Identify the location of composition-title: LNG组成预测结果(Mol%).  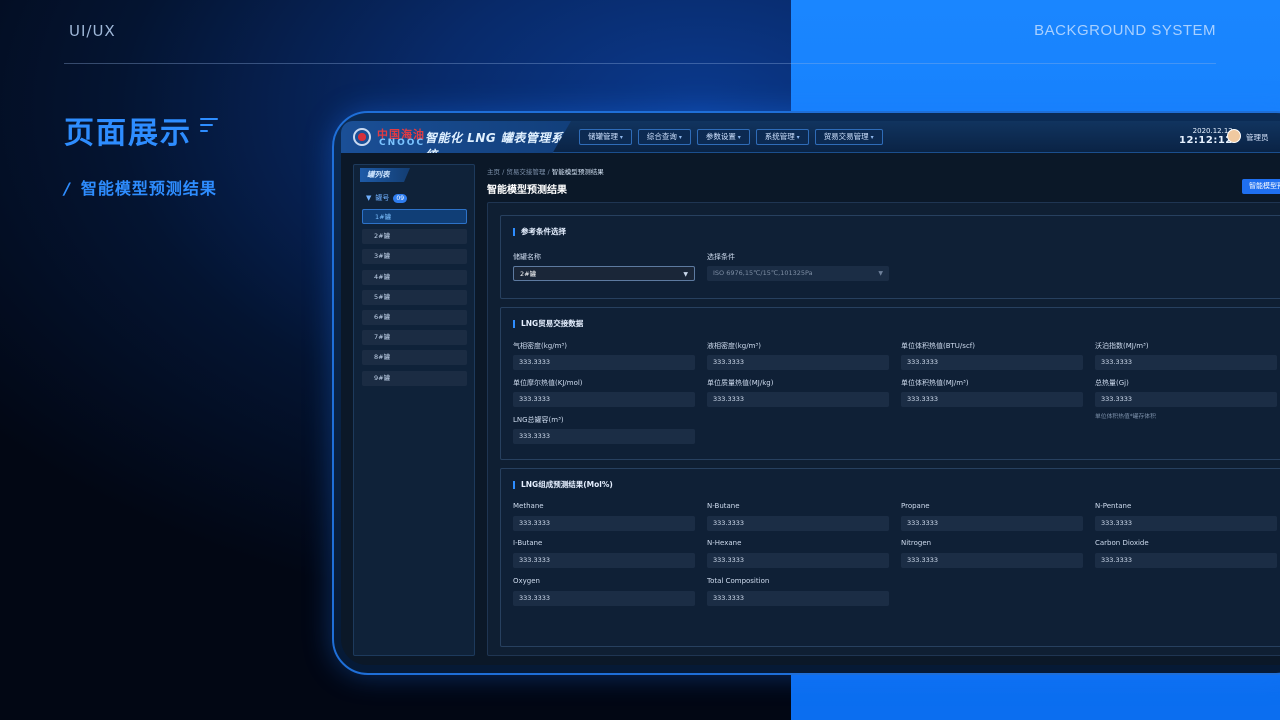
(563, 485).